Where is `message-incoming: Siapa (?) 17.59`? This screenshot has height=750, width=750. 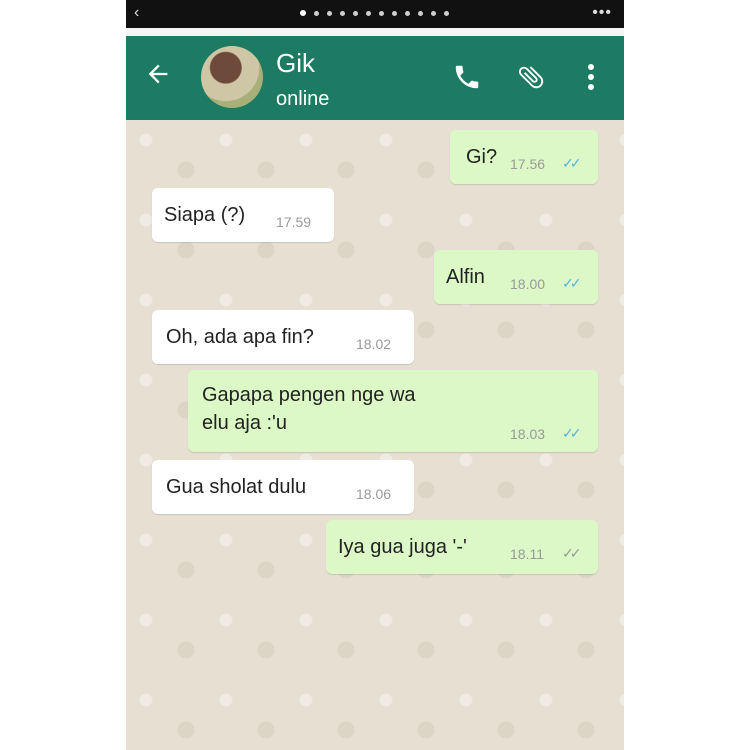
message-incoming: Siapa (?) 17.59 is located at coordinates (243, 215).